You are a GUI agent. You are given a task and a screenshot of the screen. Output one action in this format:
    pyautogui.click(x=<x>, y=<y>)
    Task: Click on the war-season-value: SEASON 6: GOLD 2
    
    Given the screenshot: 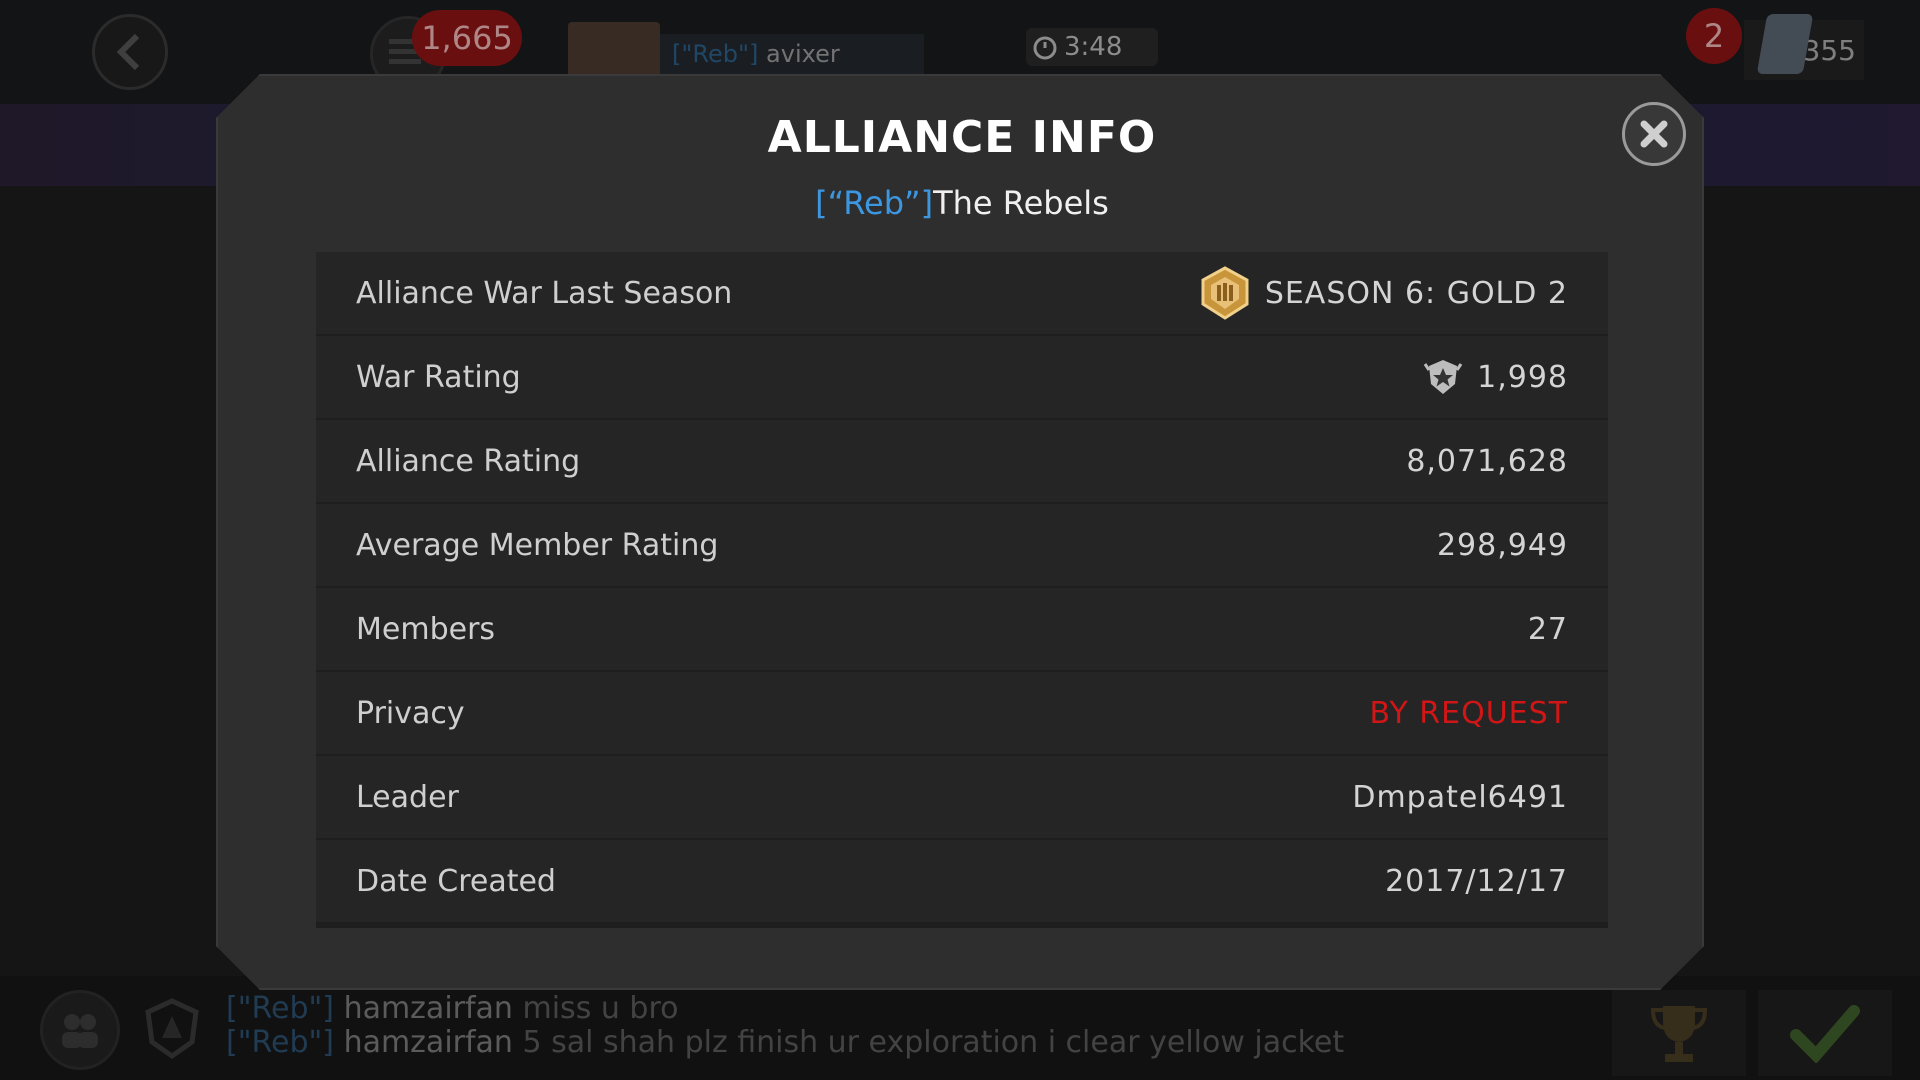 What is the action you would take?
    pyautogui.click(x=1416, y=293)
    